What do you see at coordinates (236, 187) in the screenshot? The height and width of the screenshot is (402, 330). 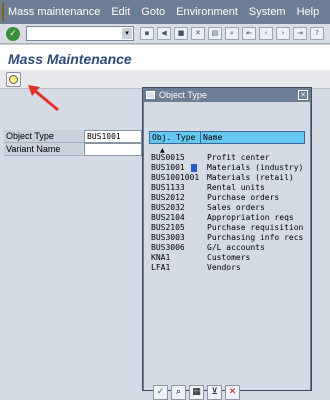 I see `cell-name: Rental units` at bounding box center [236, 187].